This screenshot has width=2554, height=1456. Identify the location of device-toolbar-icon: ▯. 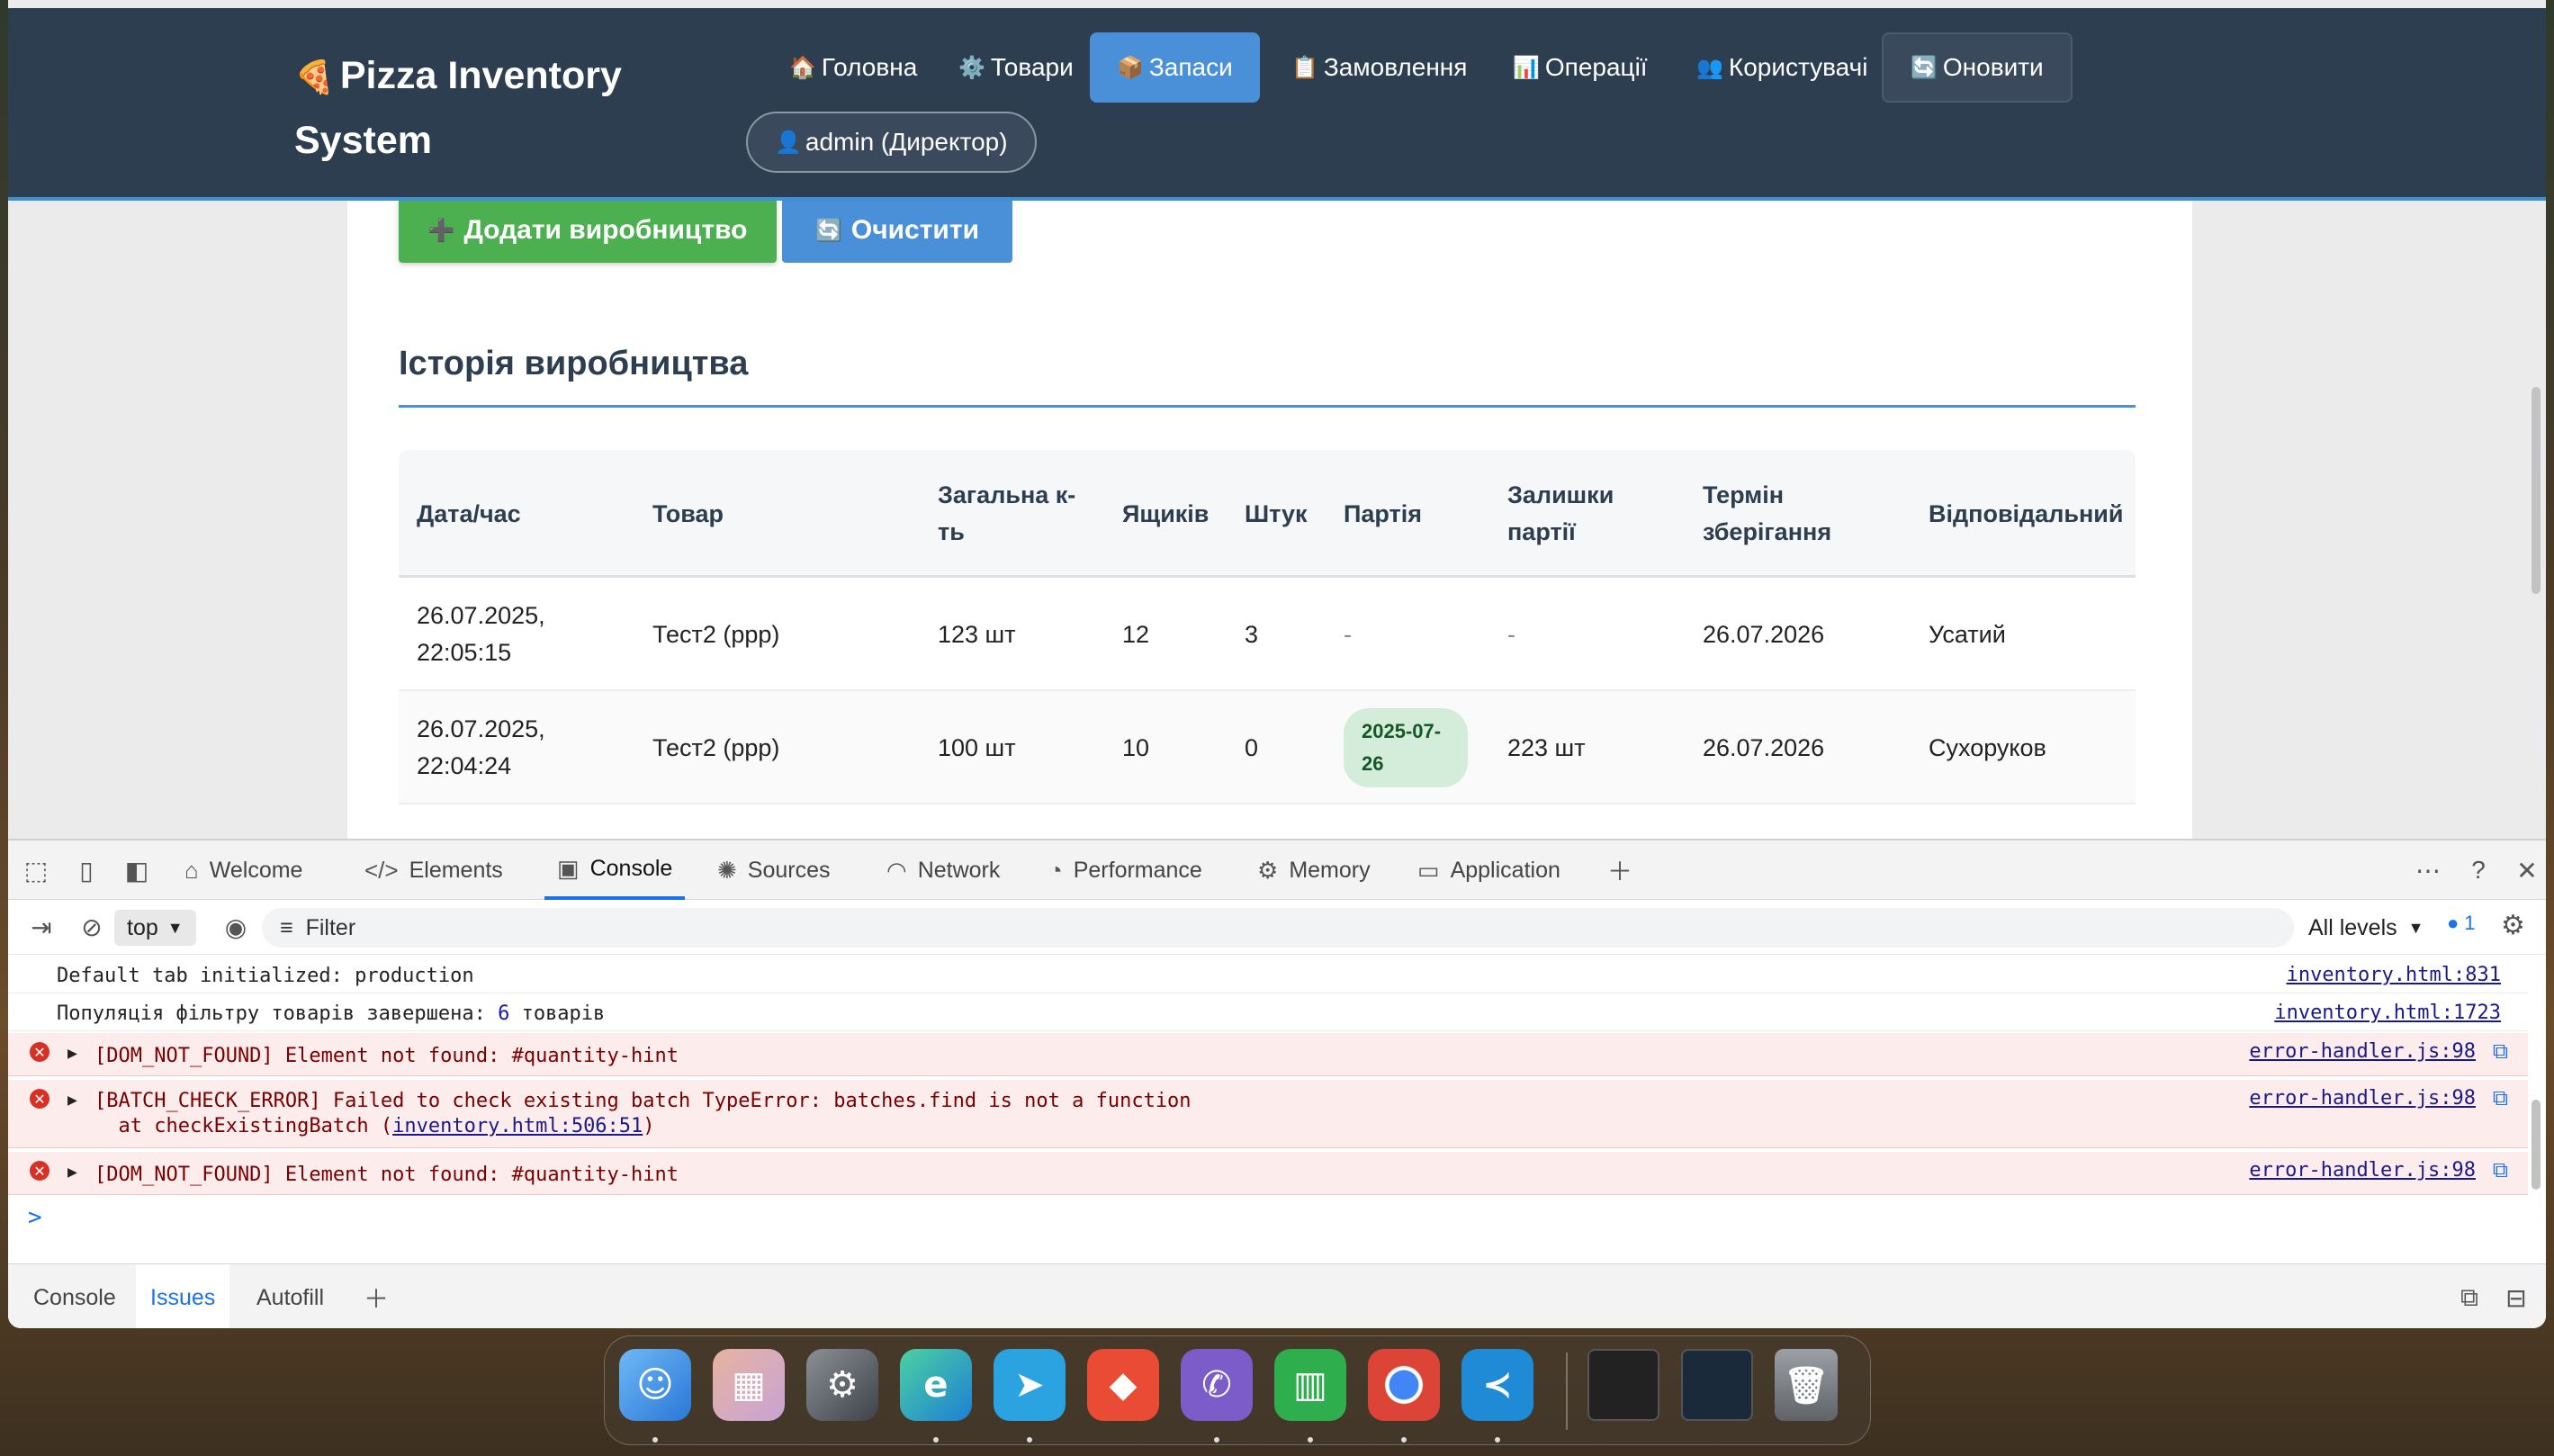
(87, 870).